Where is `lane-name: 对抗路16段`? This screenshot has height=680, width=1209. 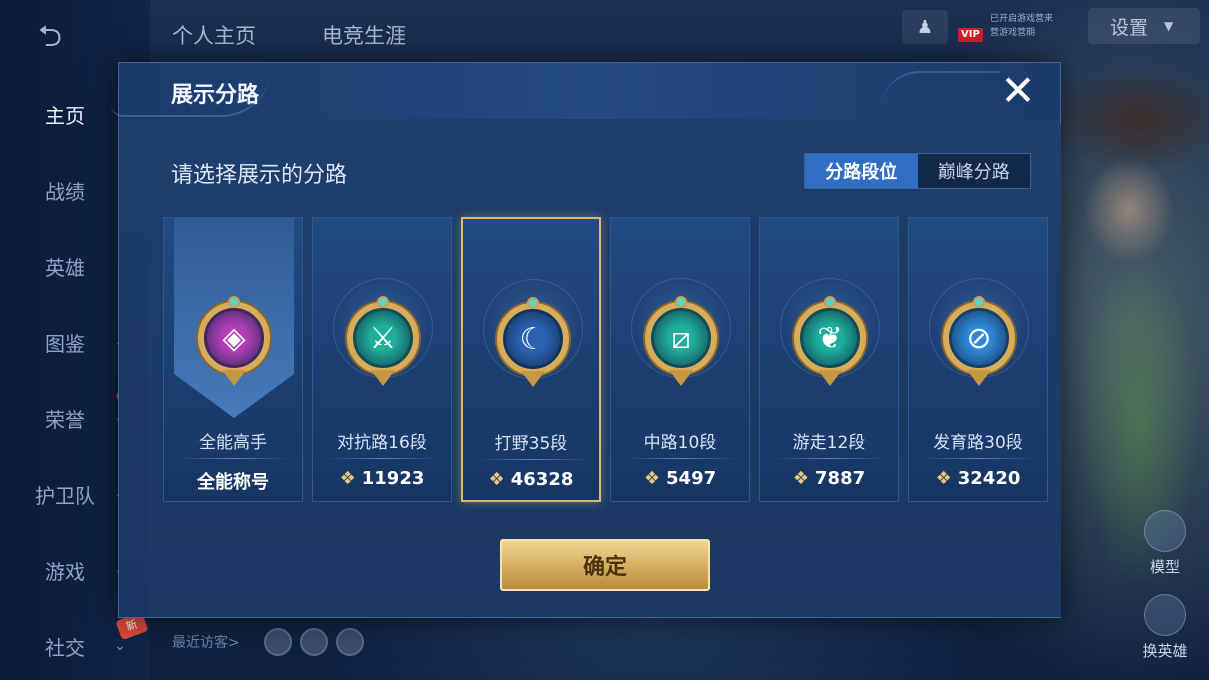 lane-name: 对抗路16段 is located at coordinates (382, 443).